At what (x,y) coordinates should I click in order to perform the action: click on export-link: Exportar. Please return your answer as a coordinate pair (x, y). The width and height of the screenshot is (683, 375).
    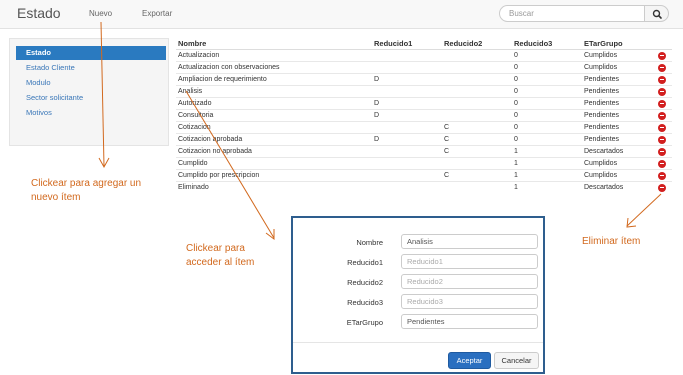
    Looking at the image, I should click on (157, 13).